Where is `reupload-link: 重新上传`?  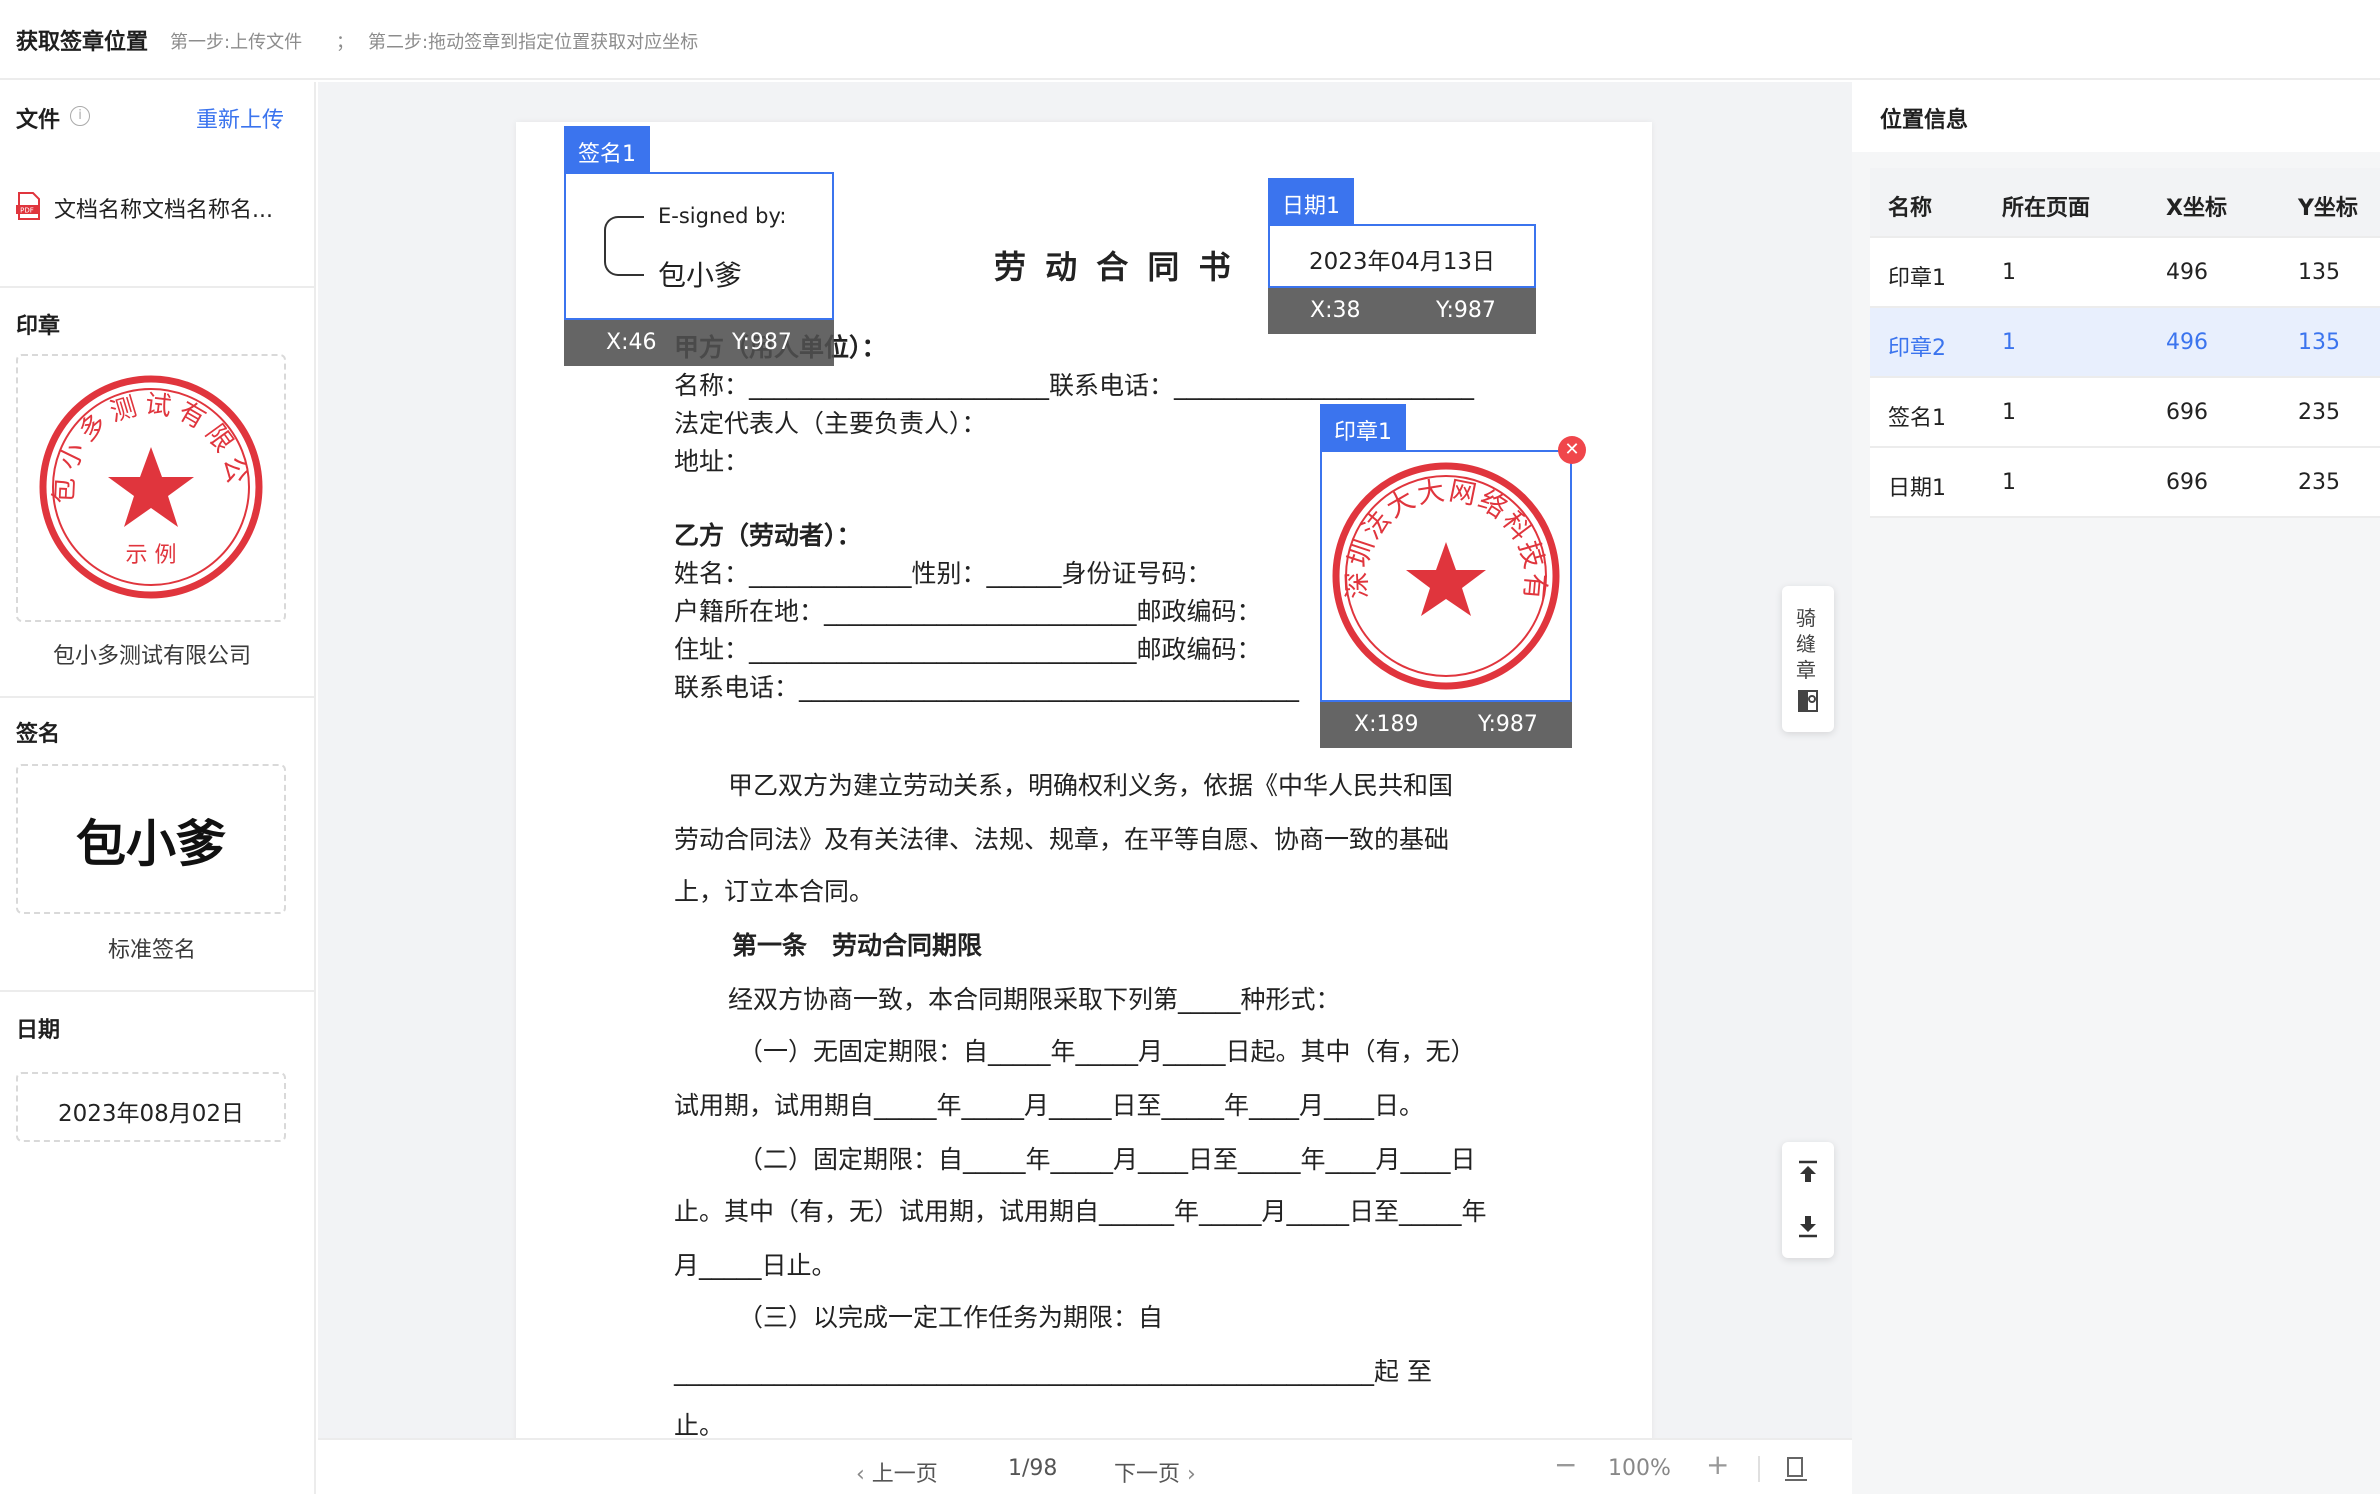
reupload-link: 重新上传 is located at coordinates (240, 118).